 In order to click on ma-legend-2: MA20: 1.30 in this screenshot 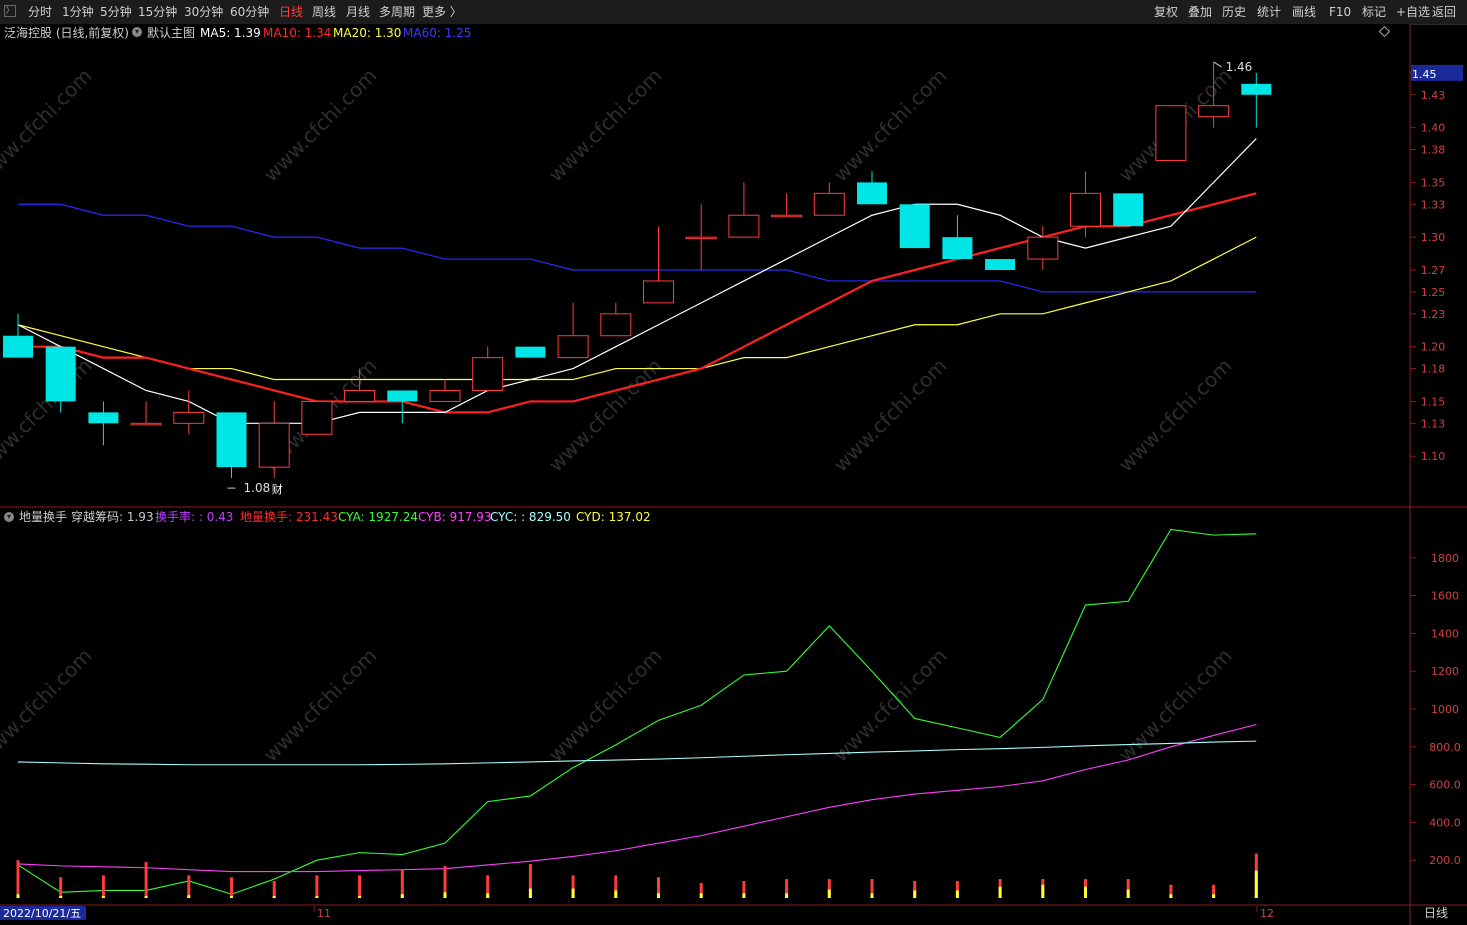, I will do `click(367, 33)`.